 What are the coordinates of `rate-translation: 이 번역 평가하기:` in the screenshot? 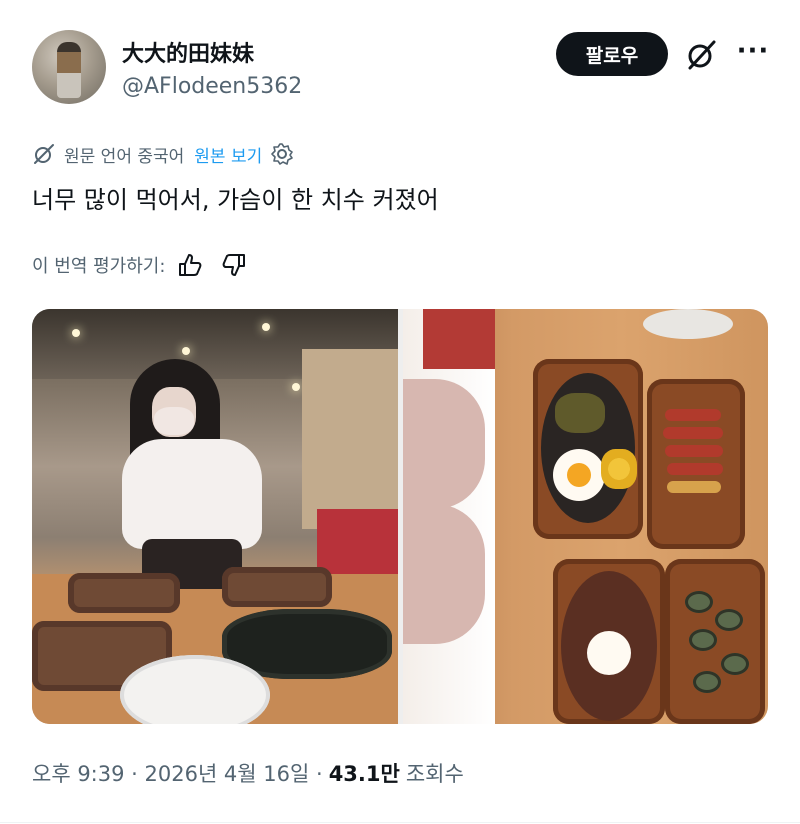 It's located at (139, 265).